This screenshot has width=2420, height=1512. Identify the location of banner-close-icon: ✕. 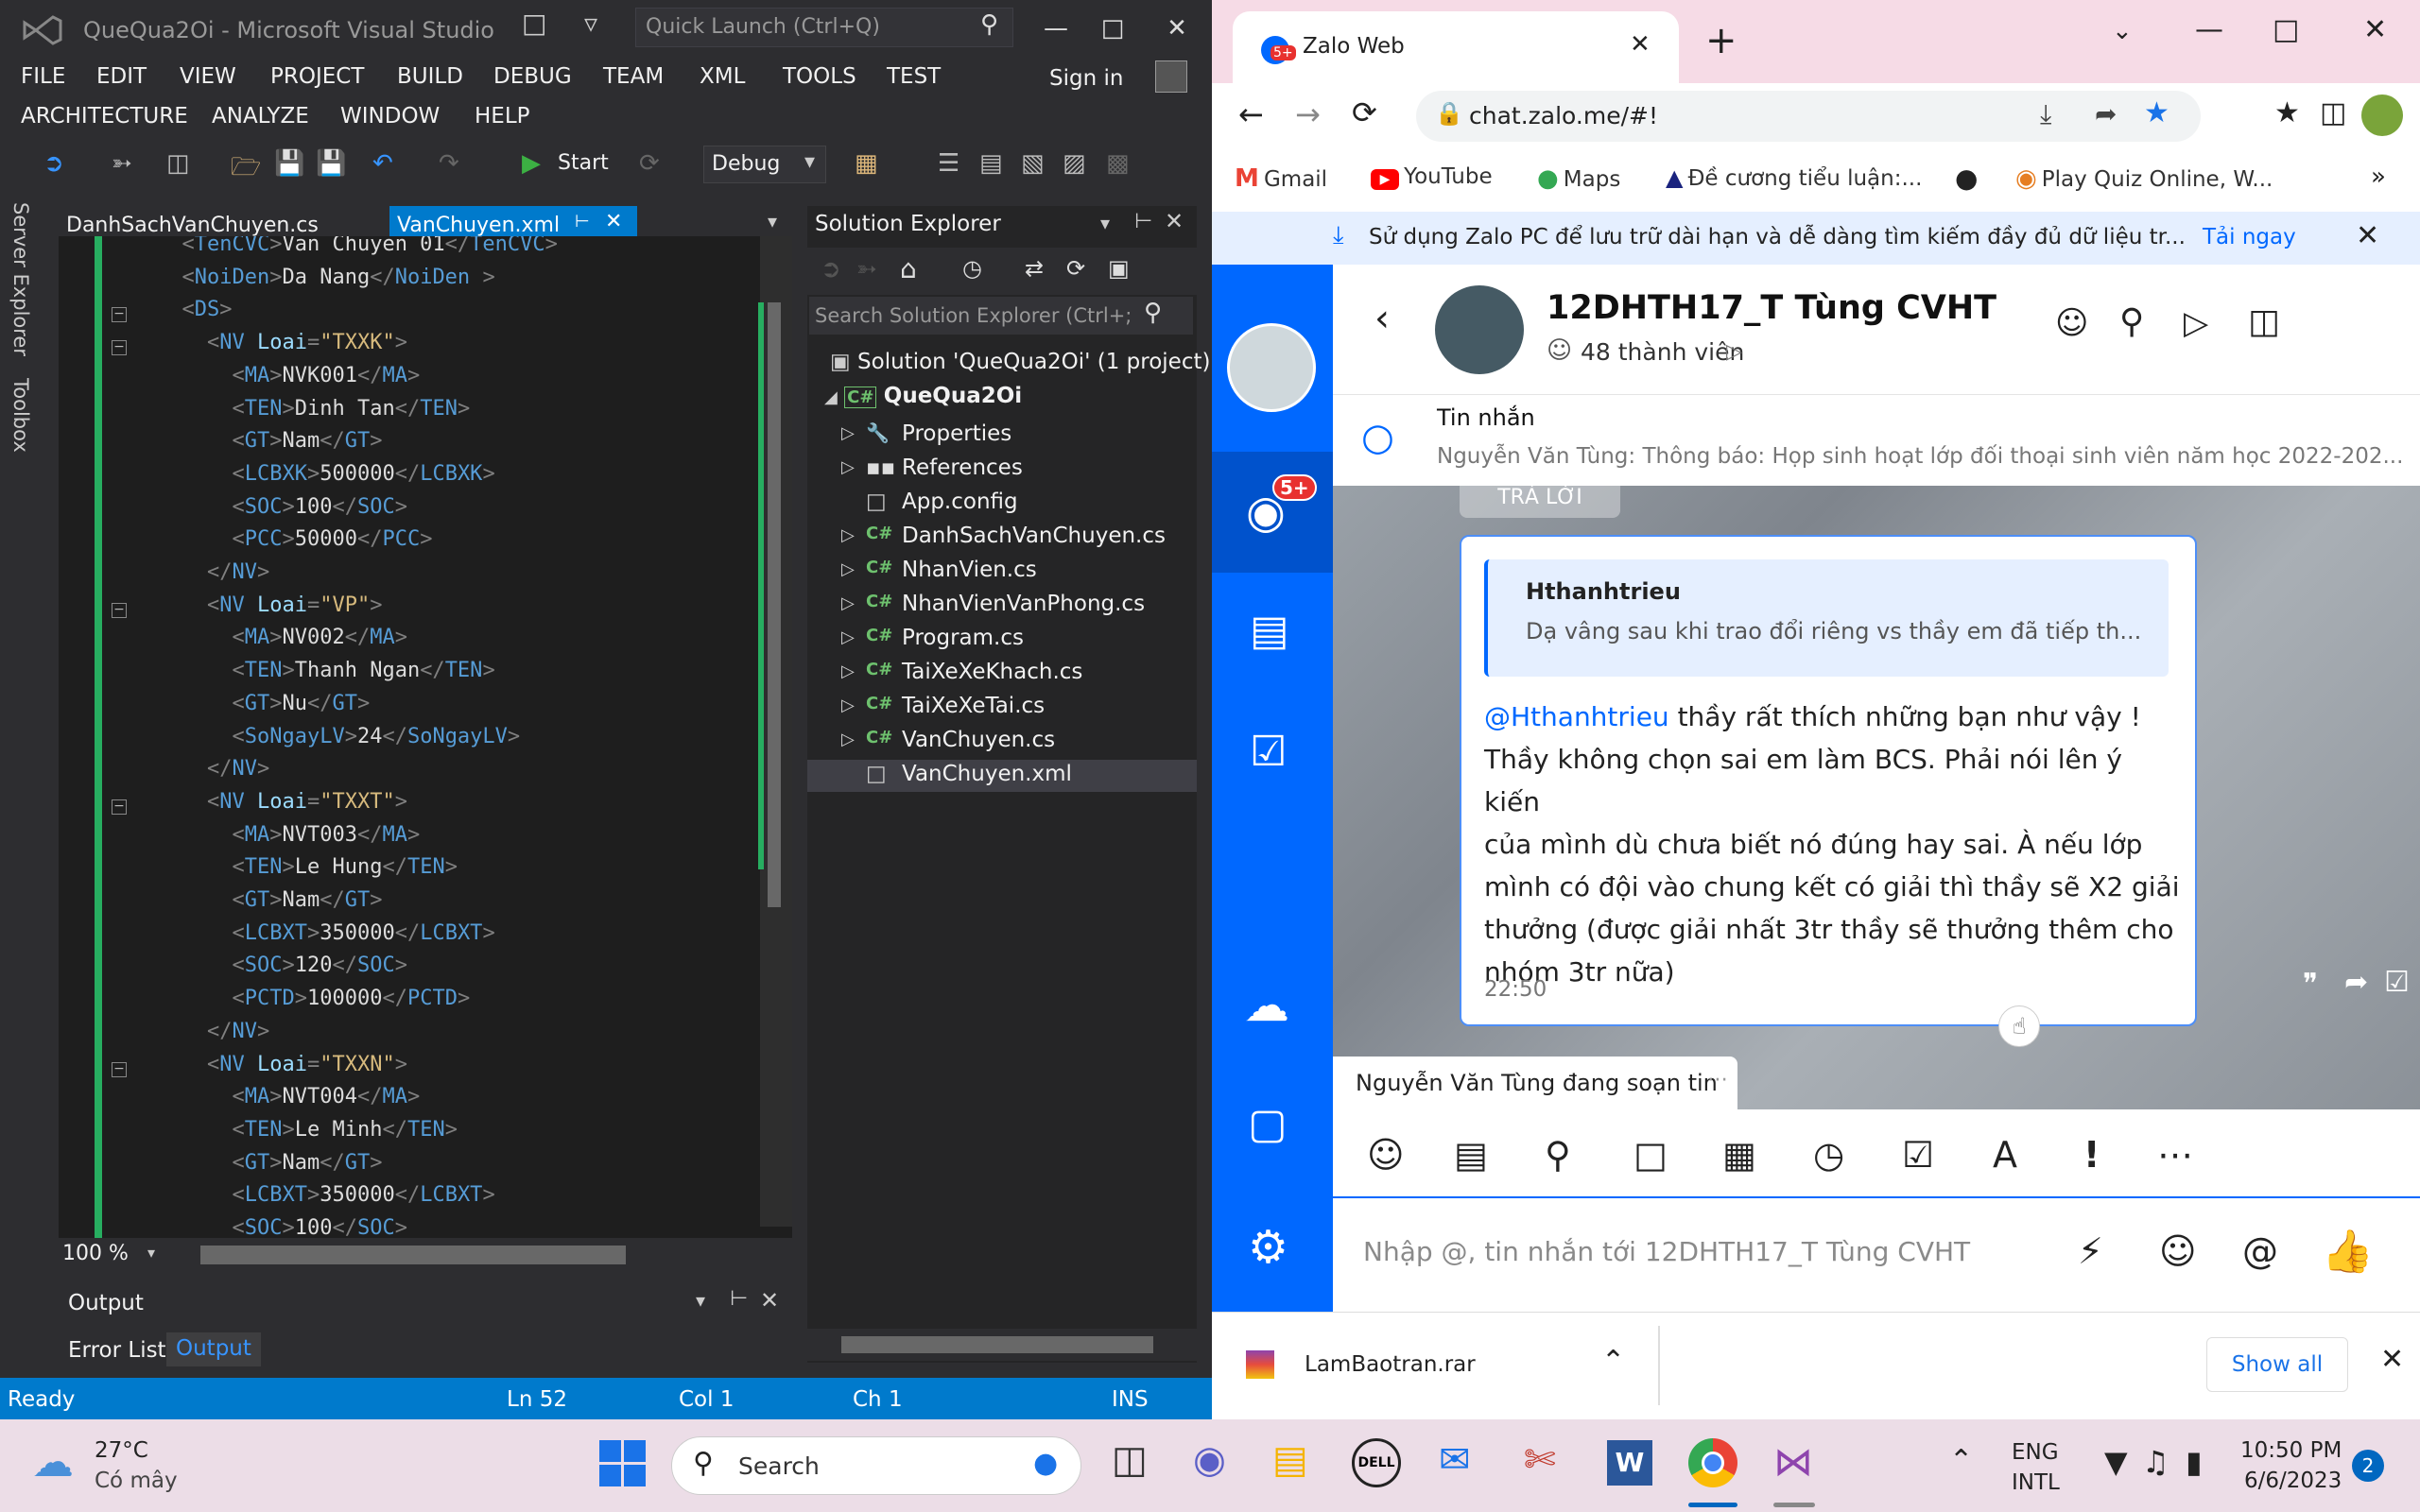
(2367, 235).